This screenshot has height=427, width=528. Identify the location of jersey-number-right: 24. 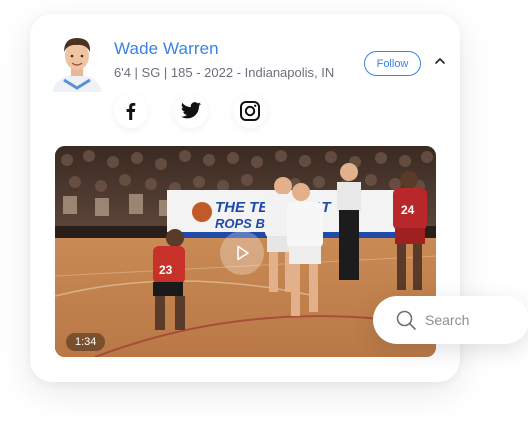
(408, 210).